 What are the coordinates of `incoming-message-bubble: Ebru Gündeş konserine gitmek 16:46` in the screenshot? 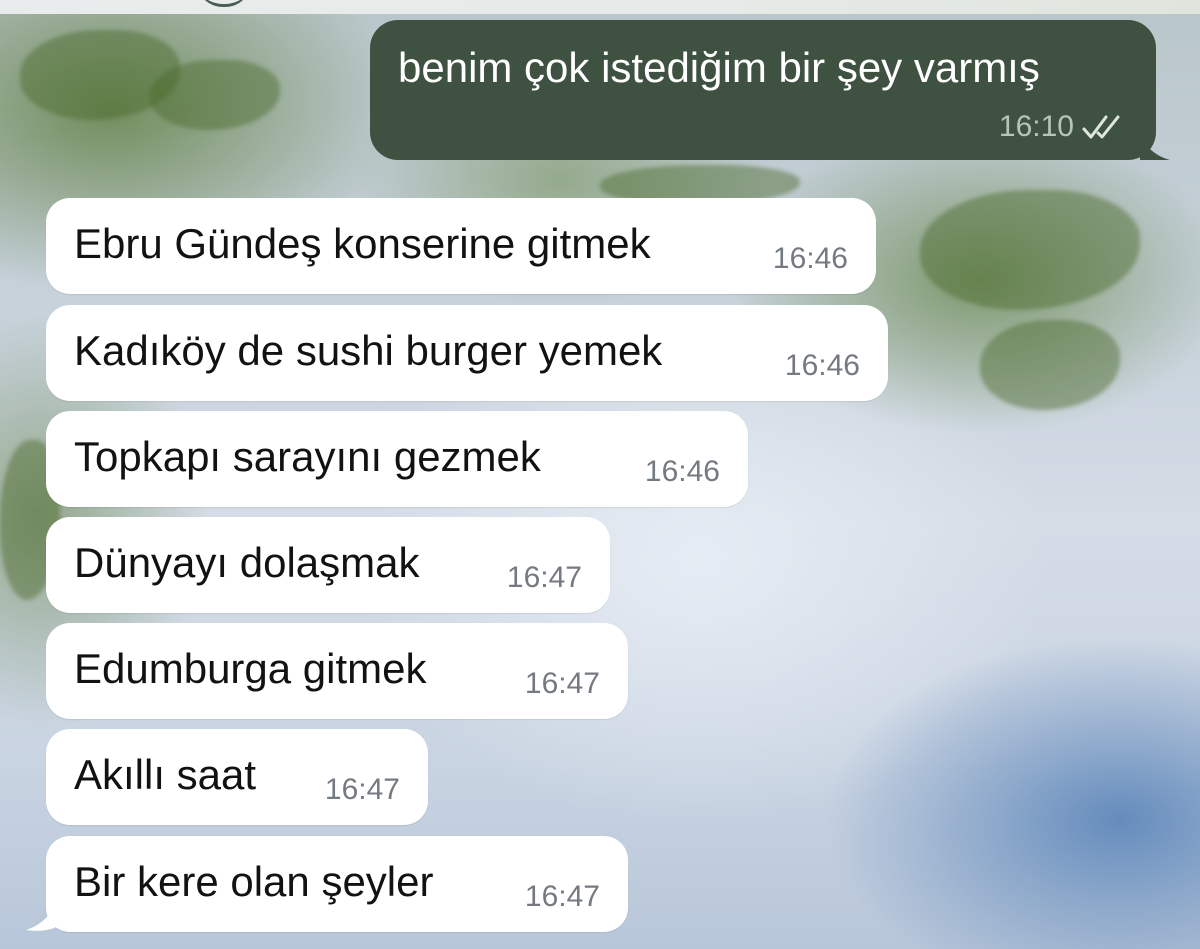 It's located at (461, 246).